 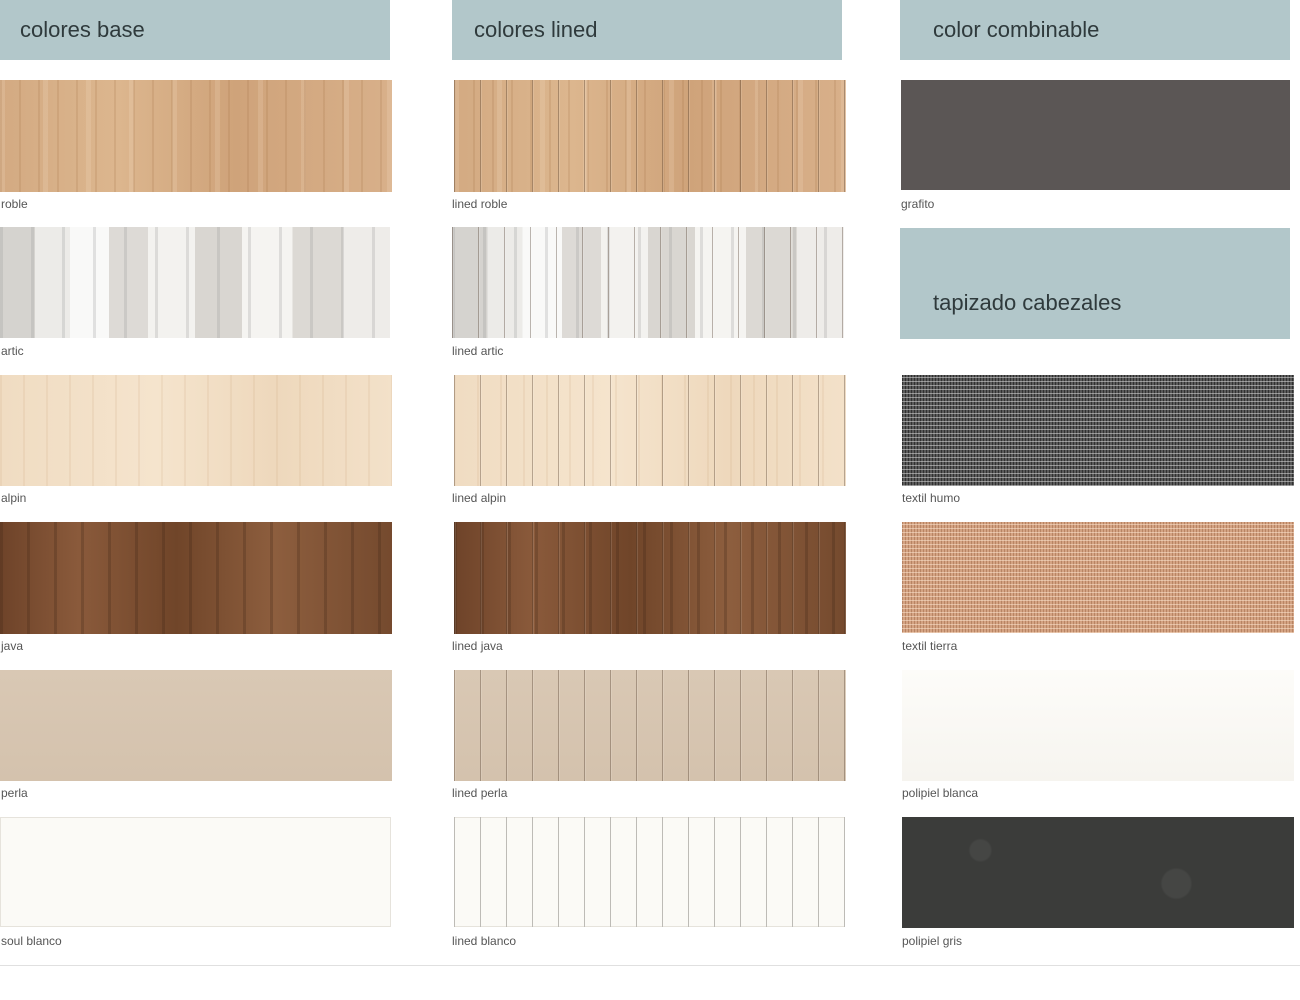 What do you see at coordinates (940, 793) in the screenshot?
I see `swatch-label: polipiel blanca` at bounding box center [940, 793].